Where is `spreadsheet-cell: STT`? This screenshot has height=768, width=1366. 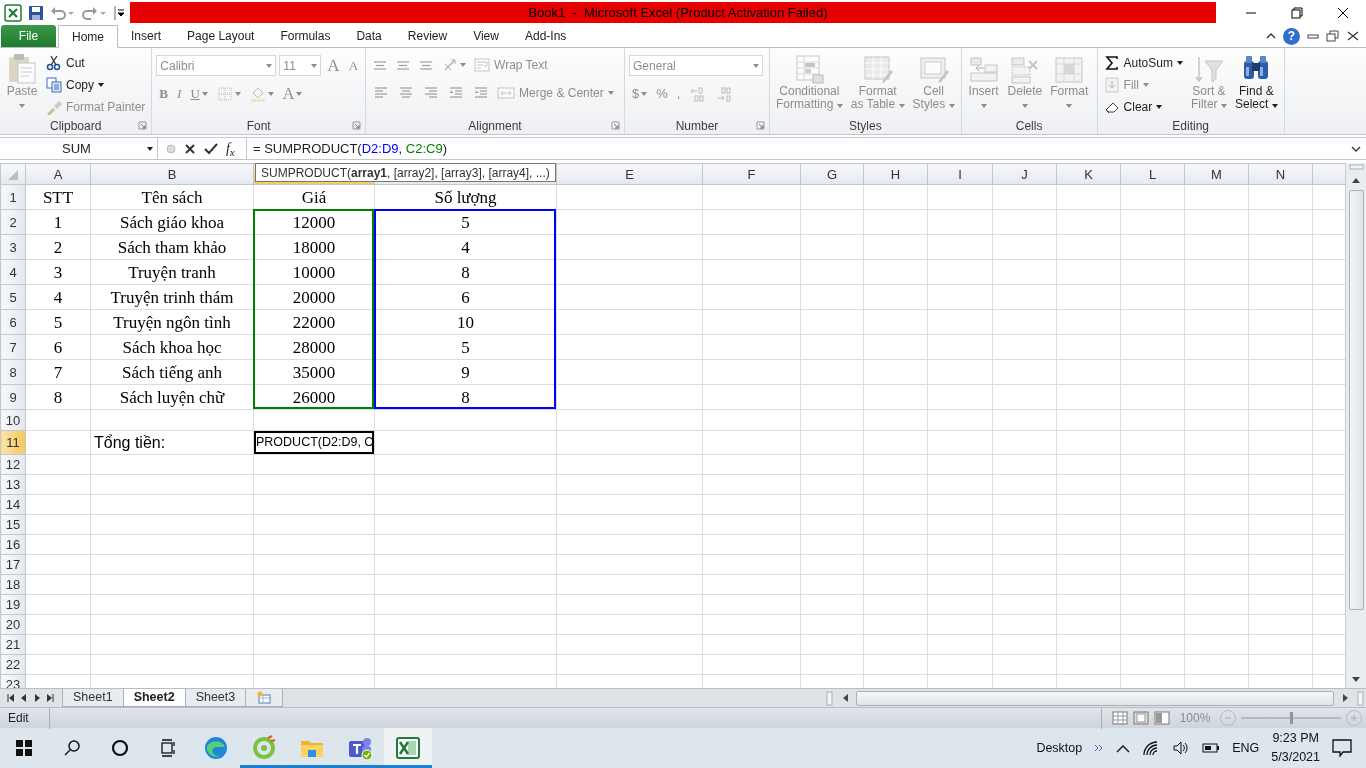 spreadsheet-cell: STT is located at coordinates (58, 197).